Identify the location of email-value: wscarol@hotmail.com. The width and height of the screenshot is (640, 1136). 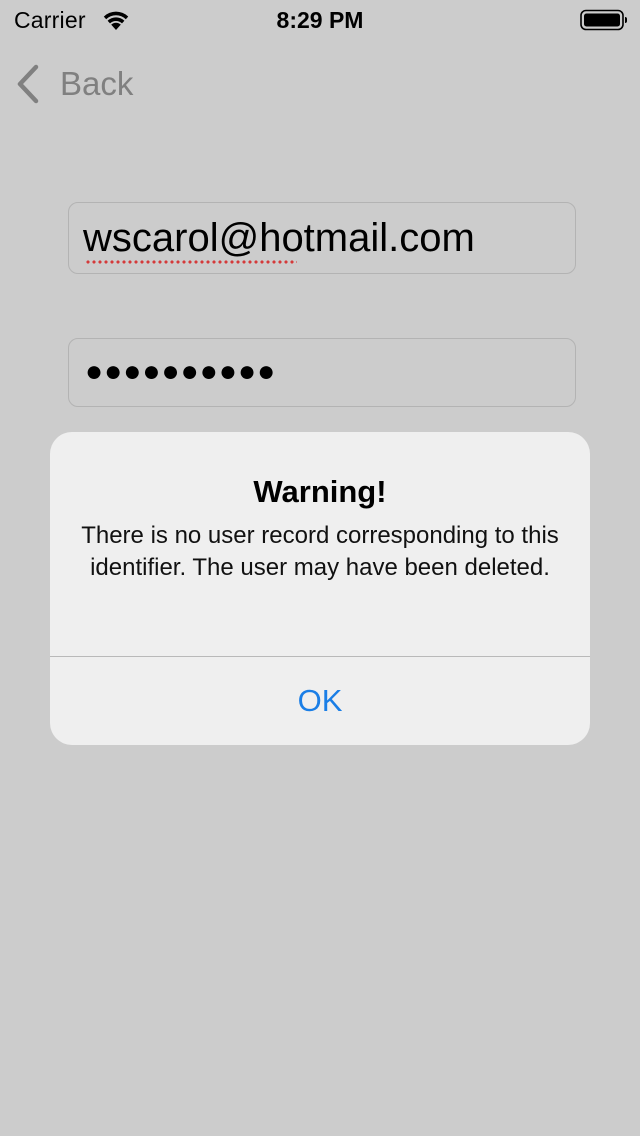
(279, 238).